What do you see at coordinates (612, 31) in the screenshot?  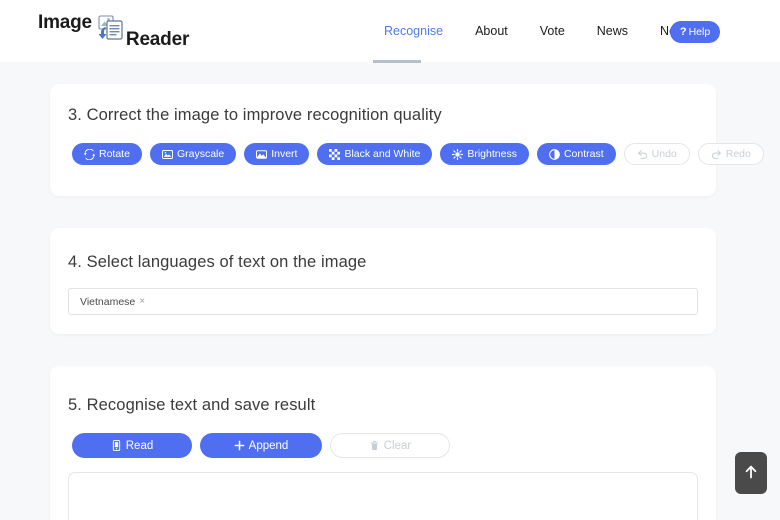 I see `nav-item-news: News` at bounding box center [612, 31].